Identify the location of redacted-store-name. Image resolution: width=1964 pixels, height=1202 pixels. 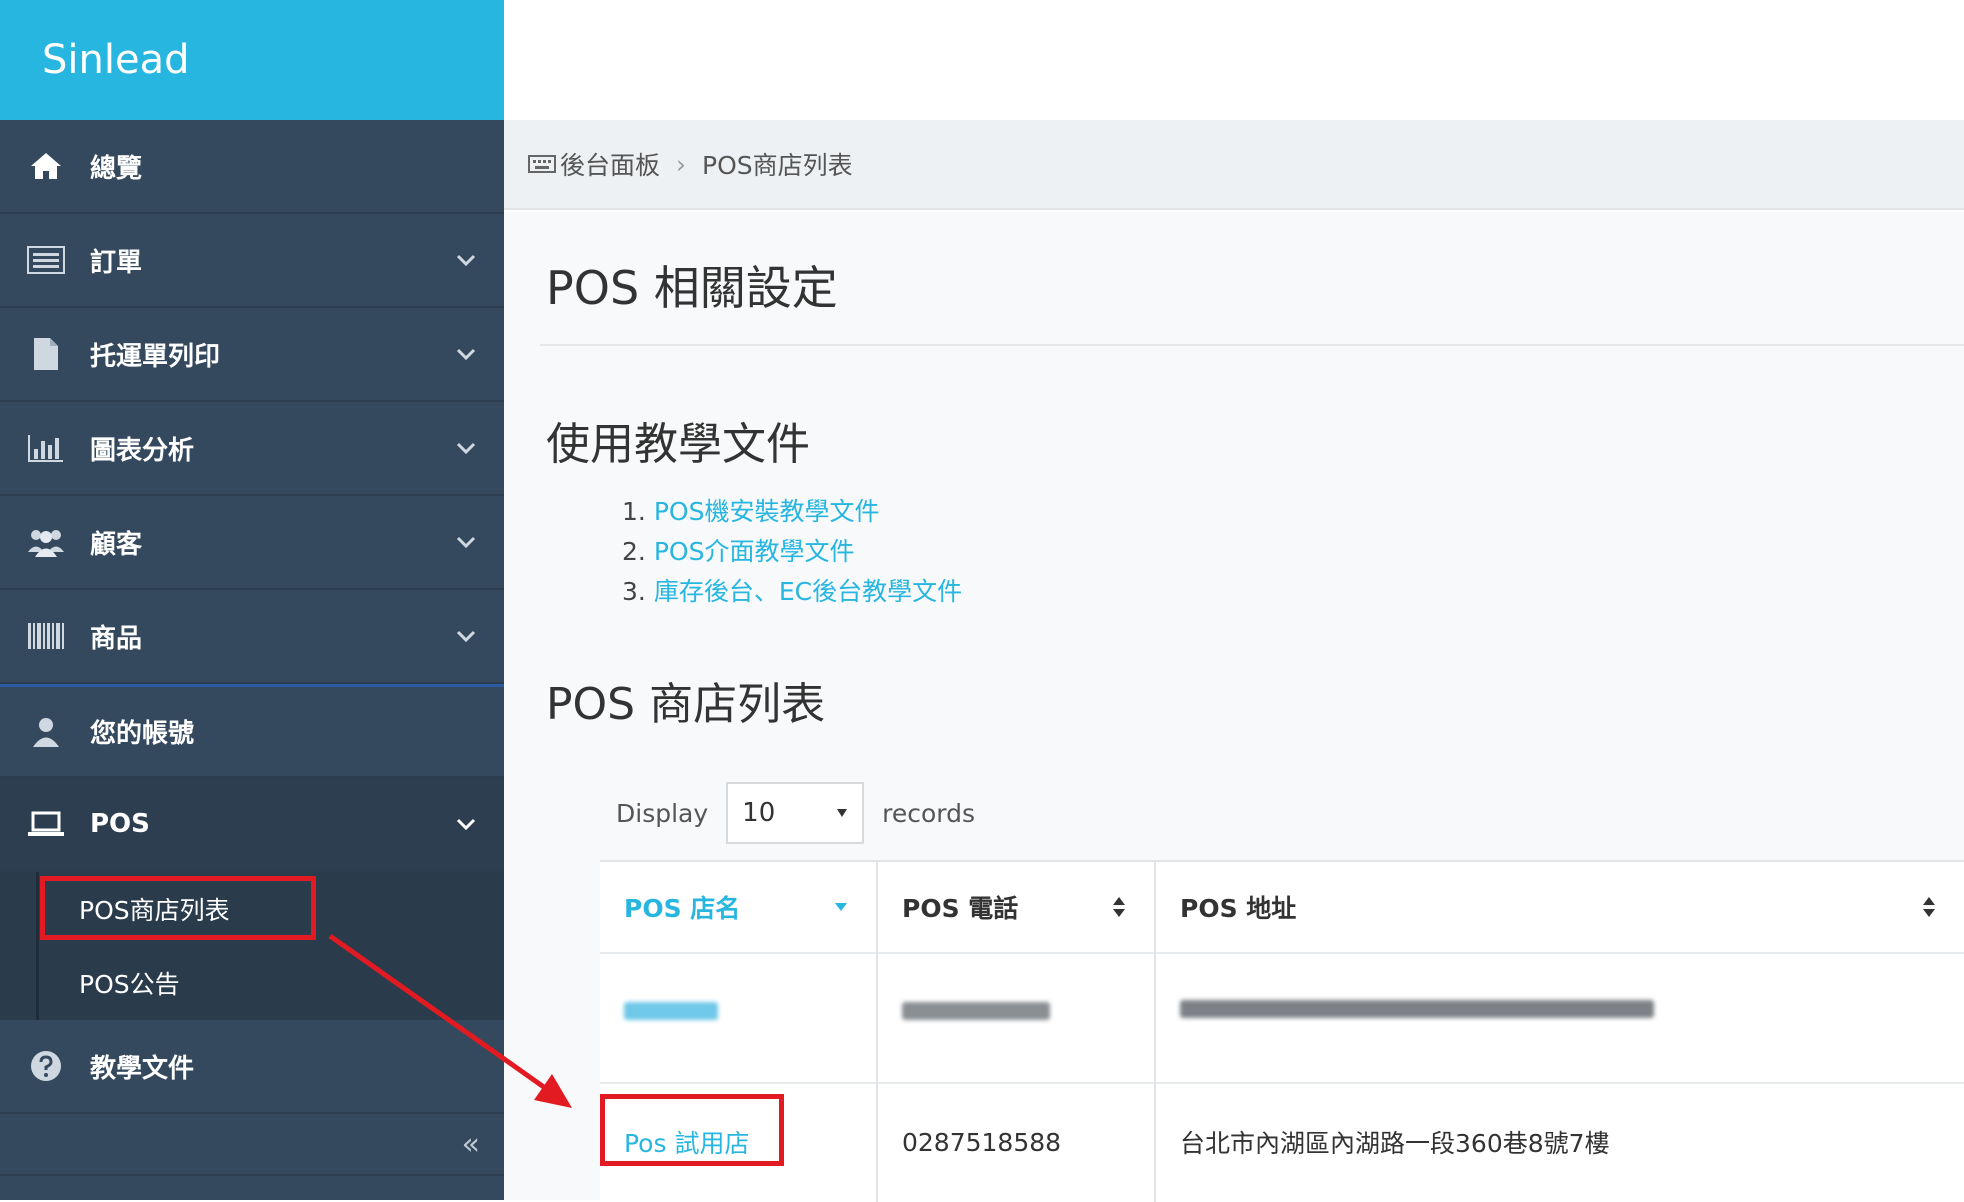
(671, 1011).